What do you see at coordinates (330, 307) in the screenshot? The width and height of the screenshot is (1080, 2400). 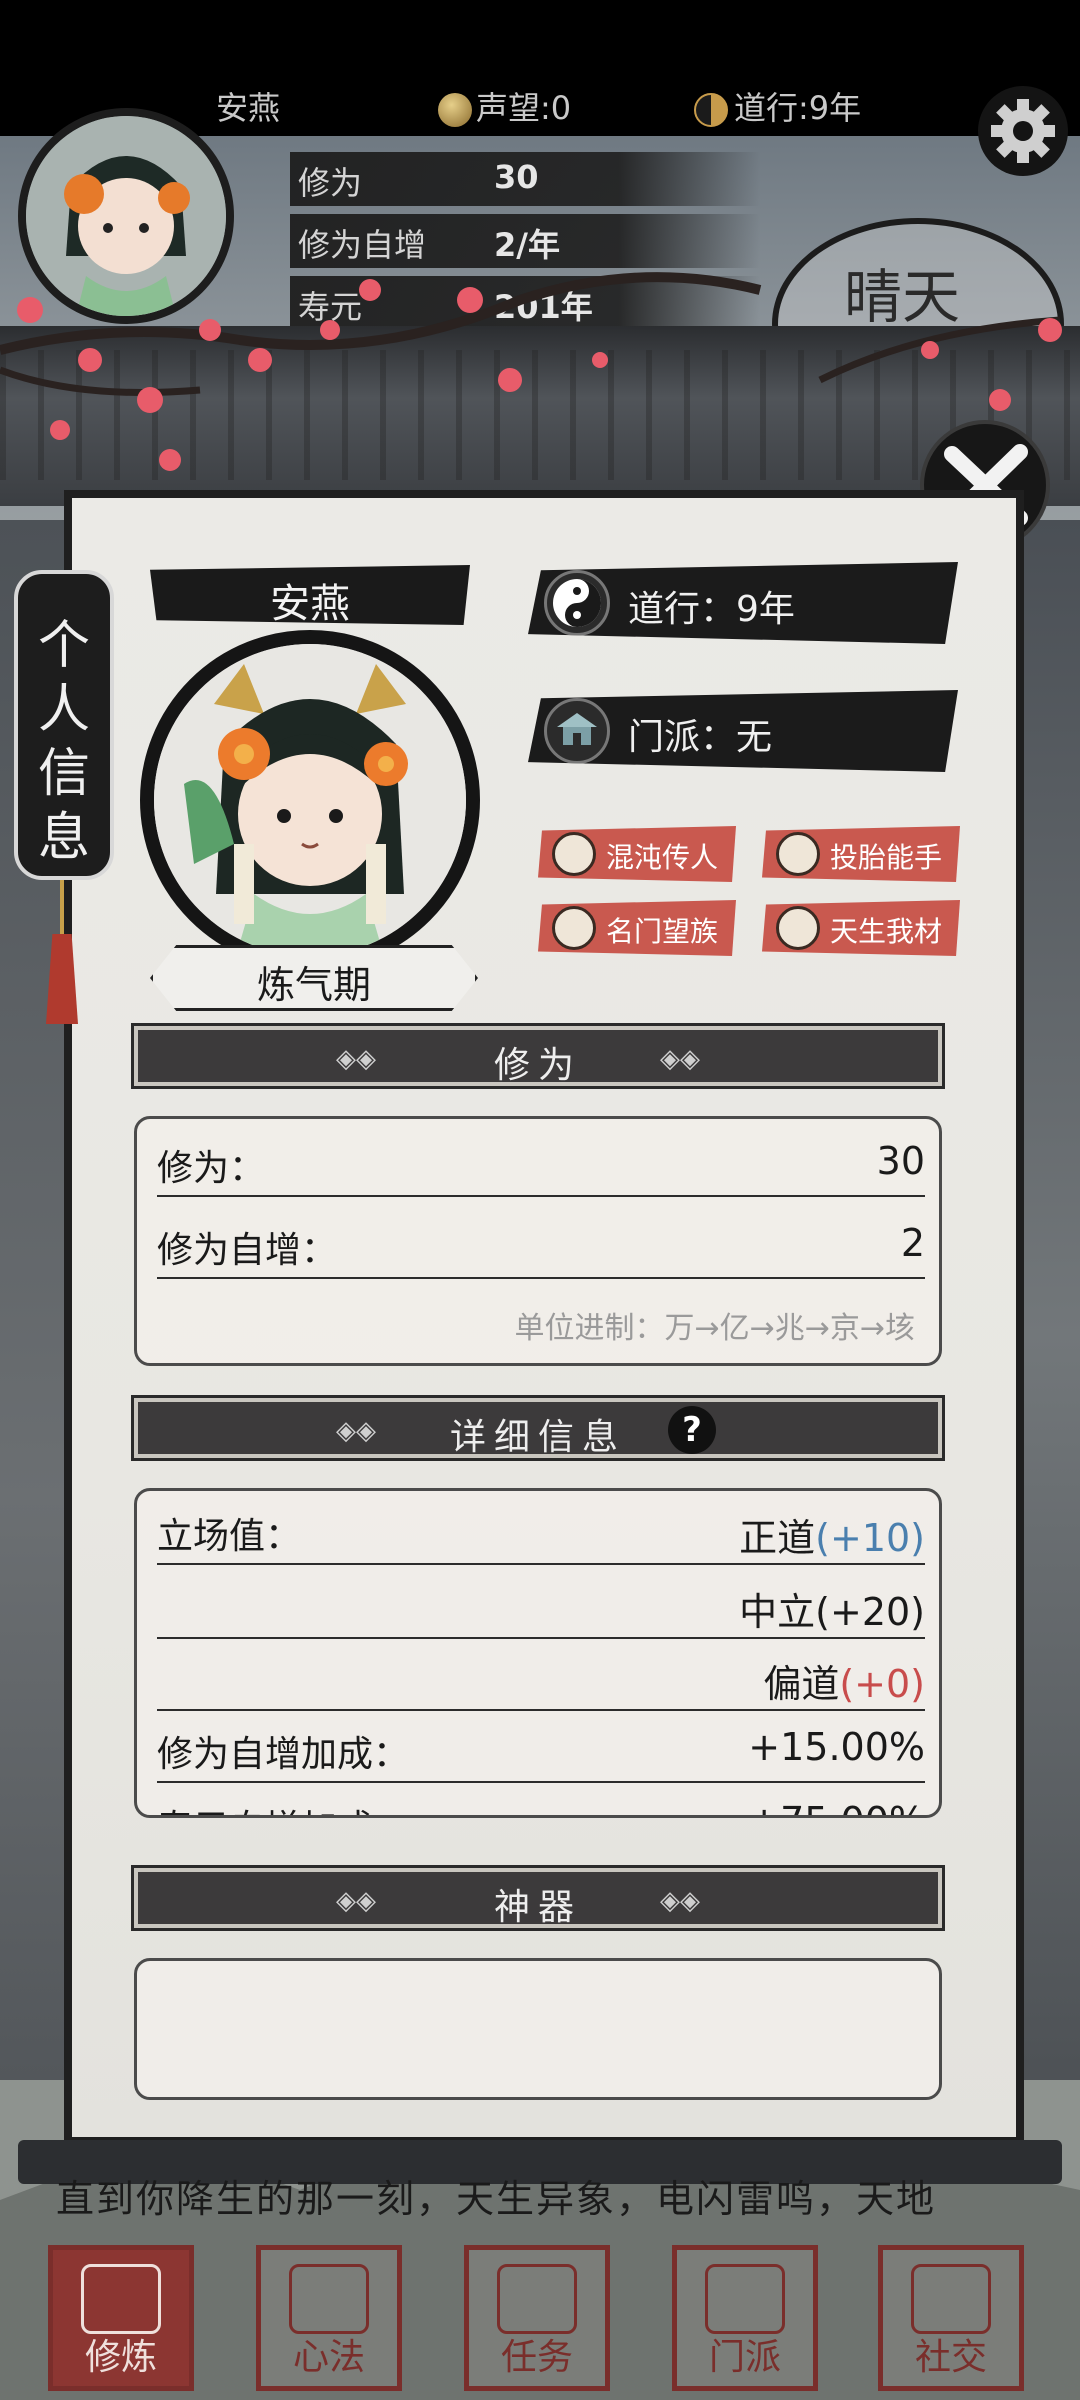 I see `stat-label: 寿元` at bounding box center [330, 307].